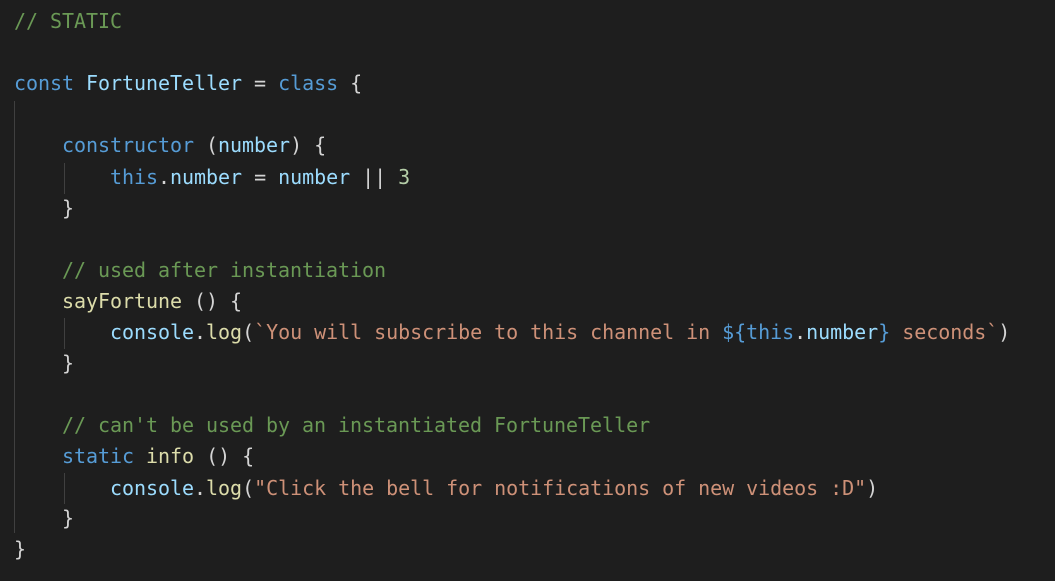 This screenshot has height=581, width=1055. I want to click on template-string-part1: `You will subscribe to this channel in, so click(488, 332).